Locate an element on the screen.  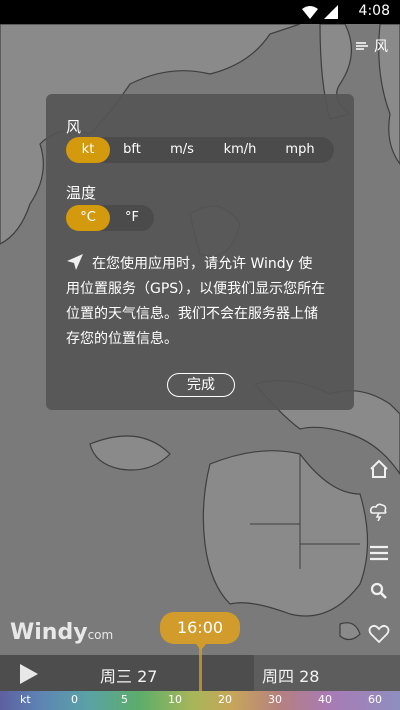
play-button is located at coordinates (29, 674).